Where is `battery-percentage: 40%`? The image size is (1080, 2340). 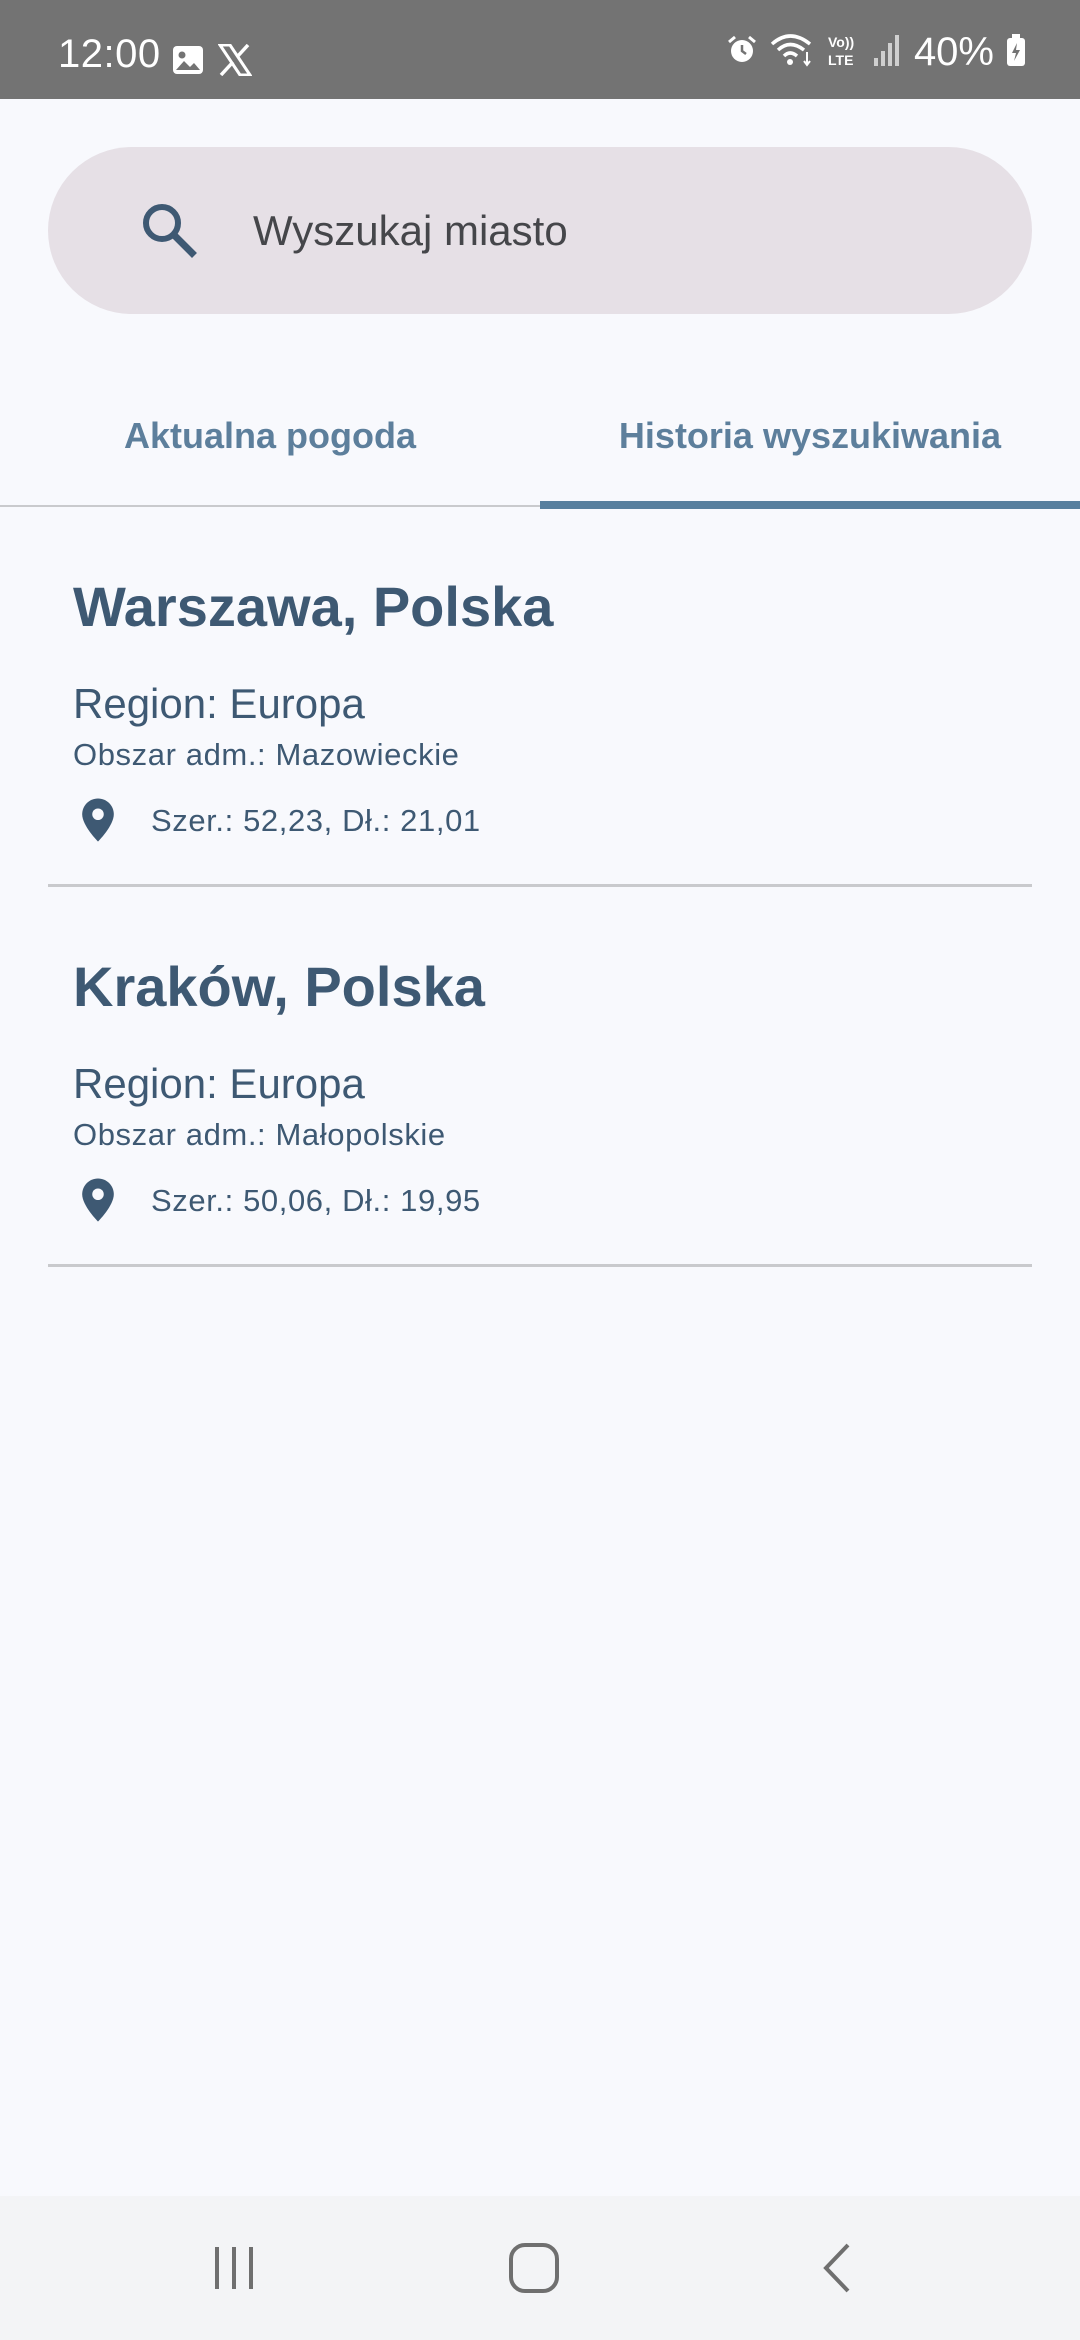 battery-percentage: 40% is located at coordinates (953, 52).